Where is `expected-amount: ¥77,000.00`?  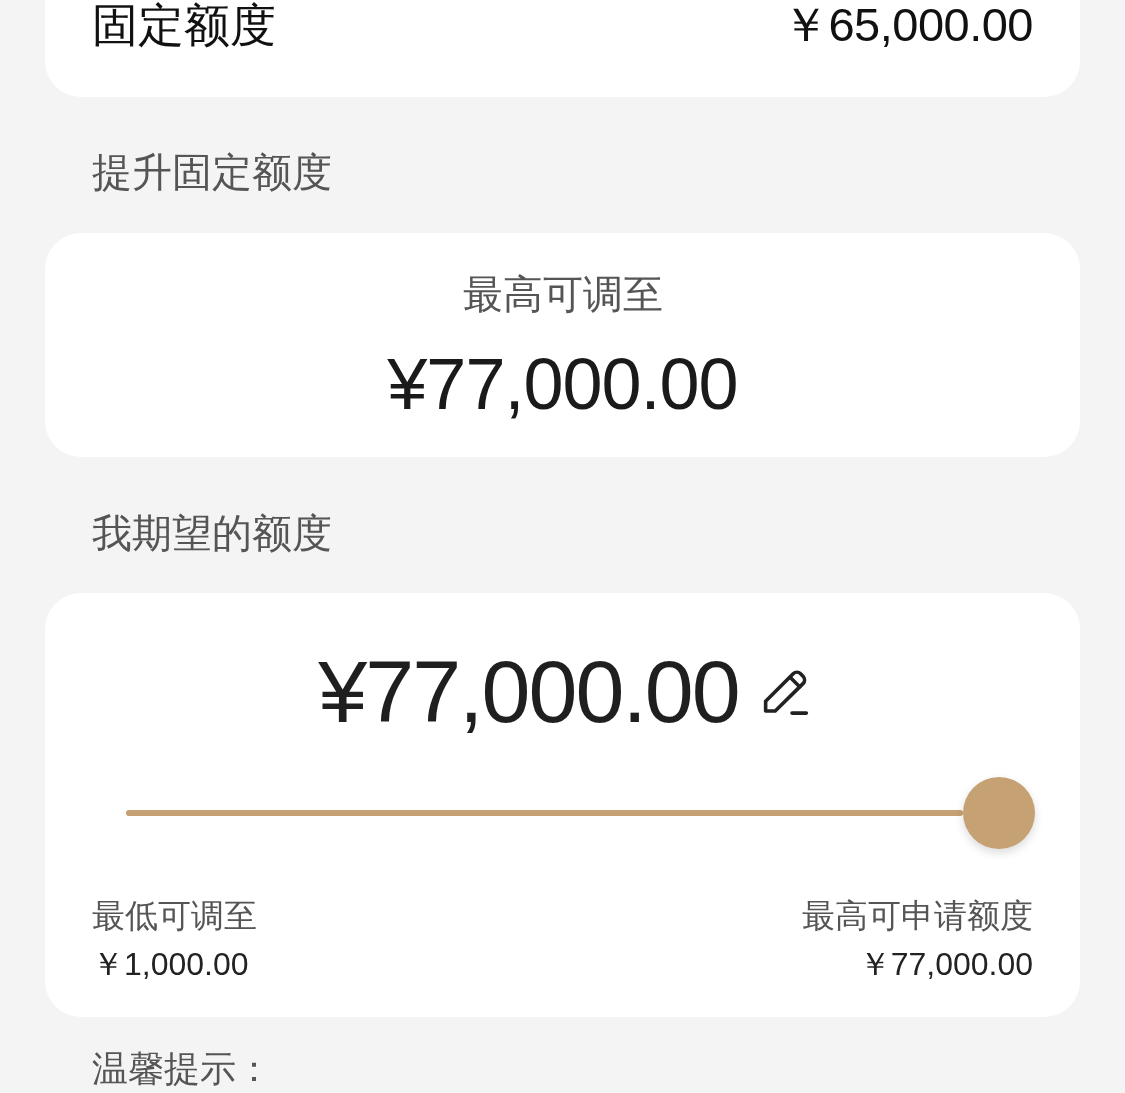 expected-amount: ¥77,000.00 is located at coordinates (528, 692).